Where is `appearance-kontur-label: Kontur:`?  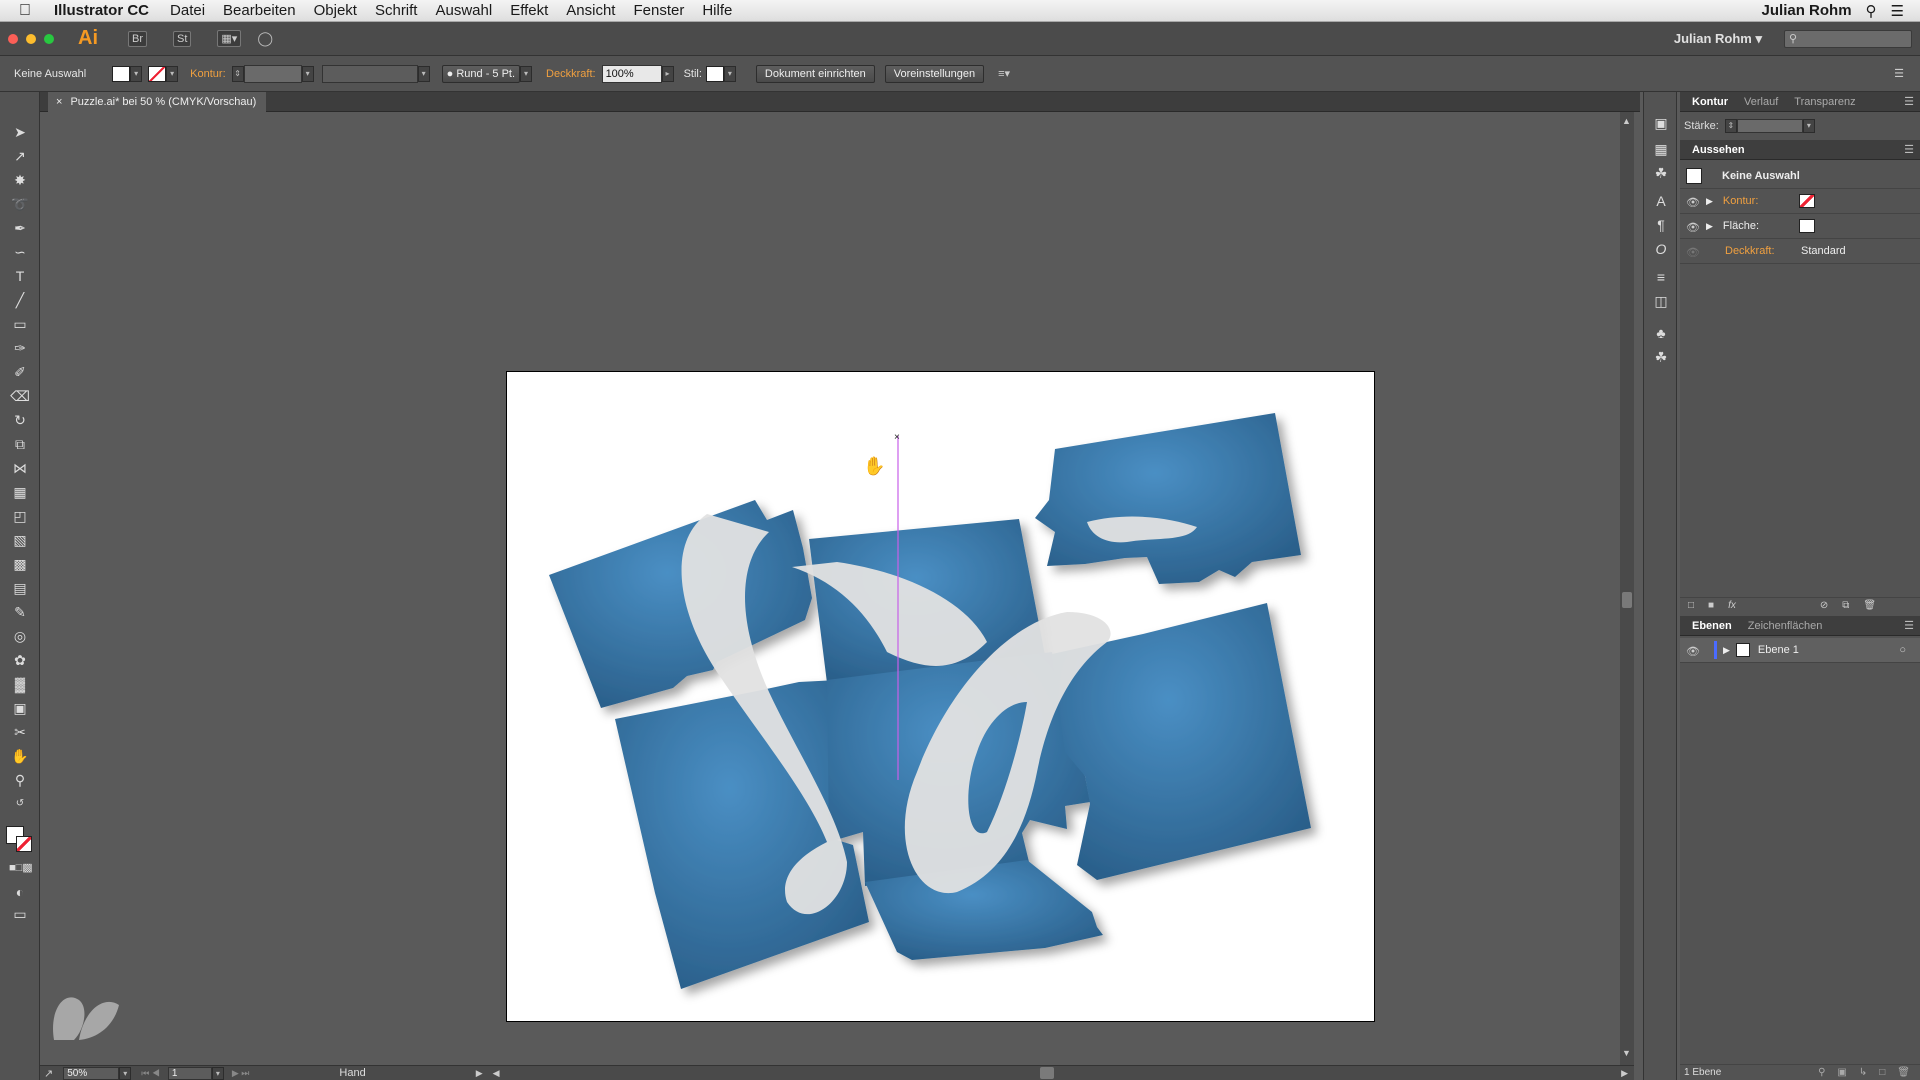
appearance-kontur-label: Kontur: is located at coordinates (1761, 201).